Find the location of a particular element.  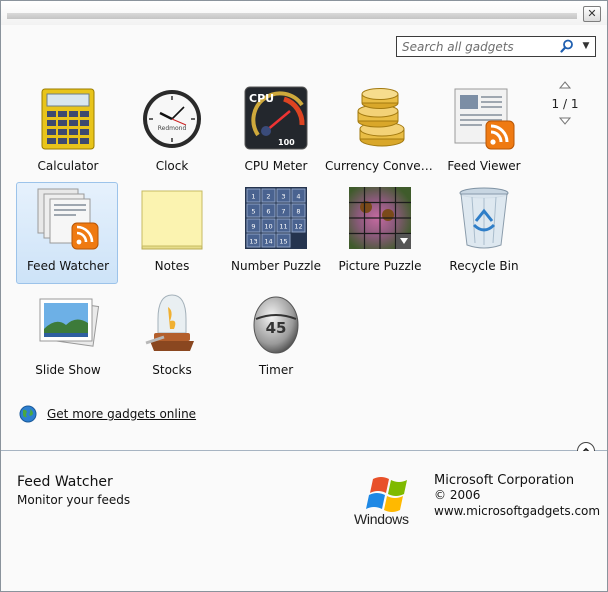

svg-text: 12 is located at coordinates (298, 227).